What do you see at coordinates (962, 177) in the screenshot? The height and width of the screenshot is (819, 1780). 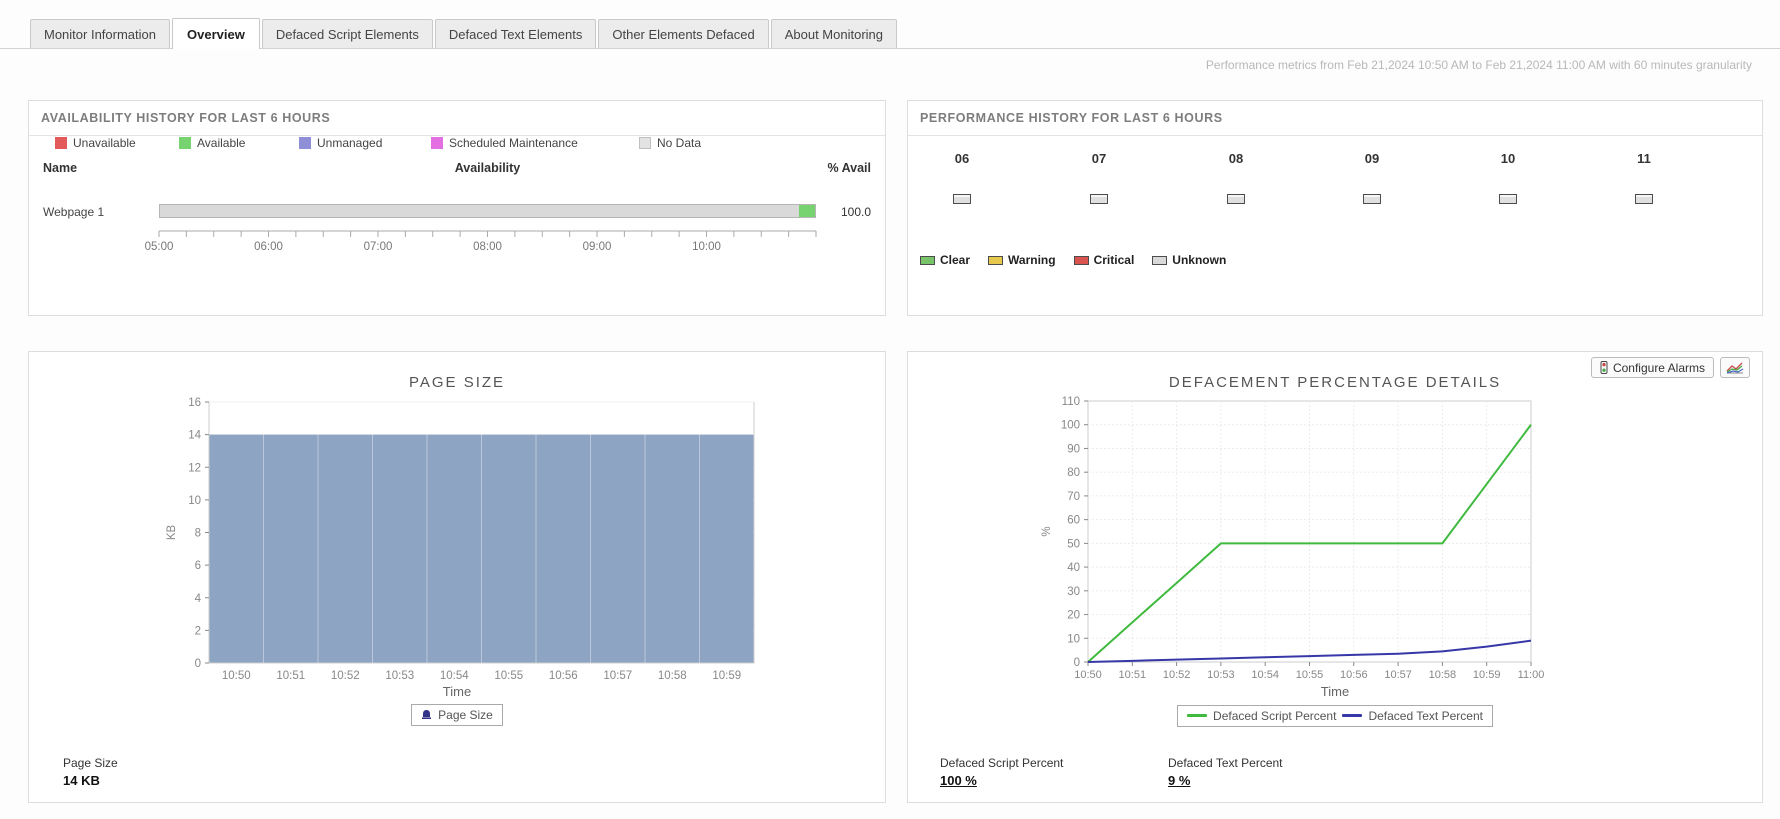 I see `hour-cell-06: 06` at bounding box center [962, 177].